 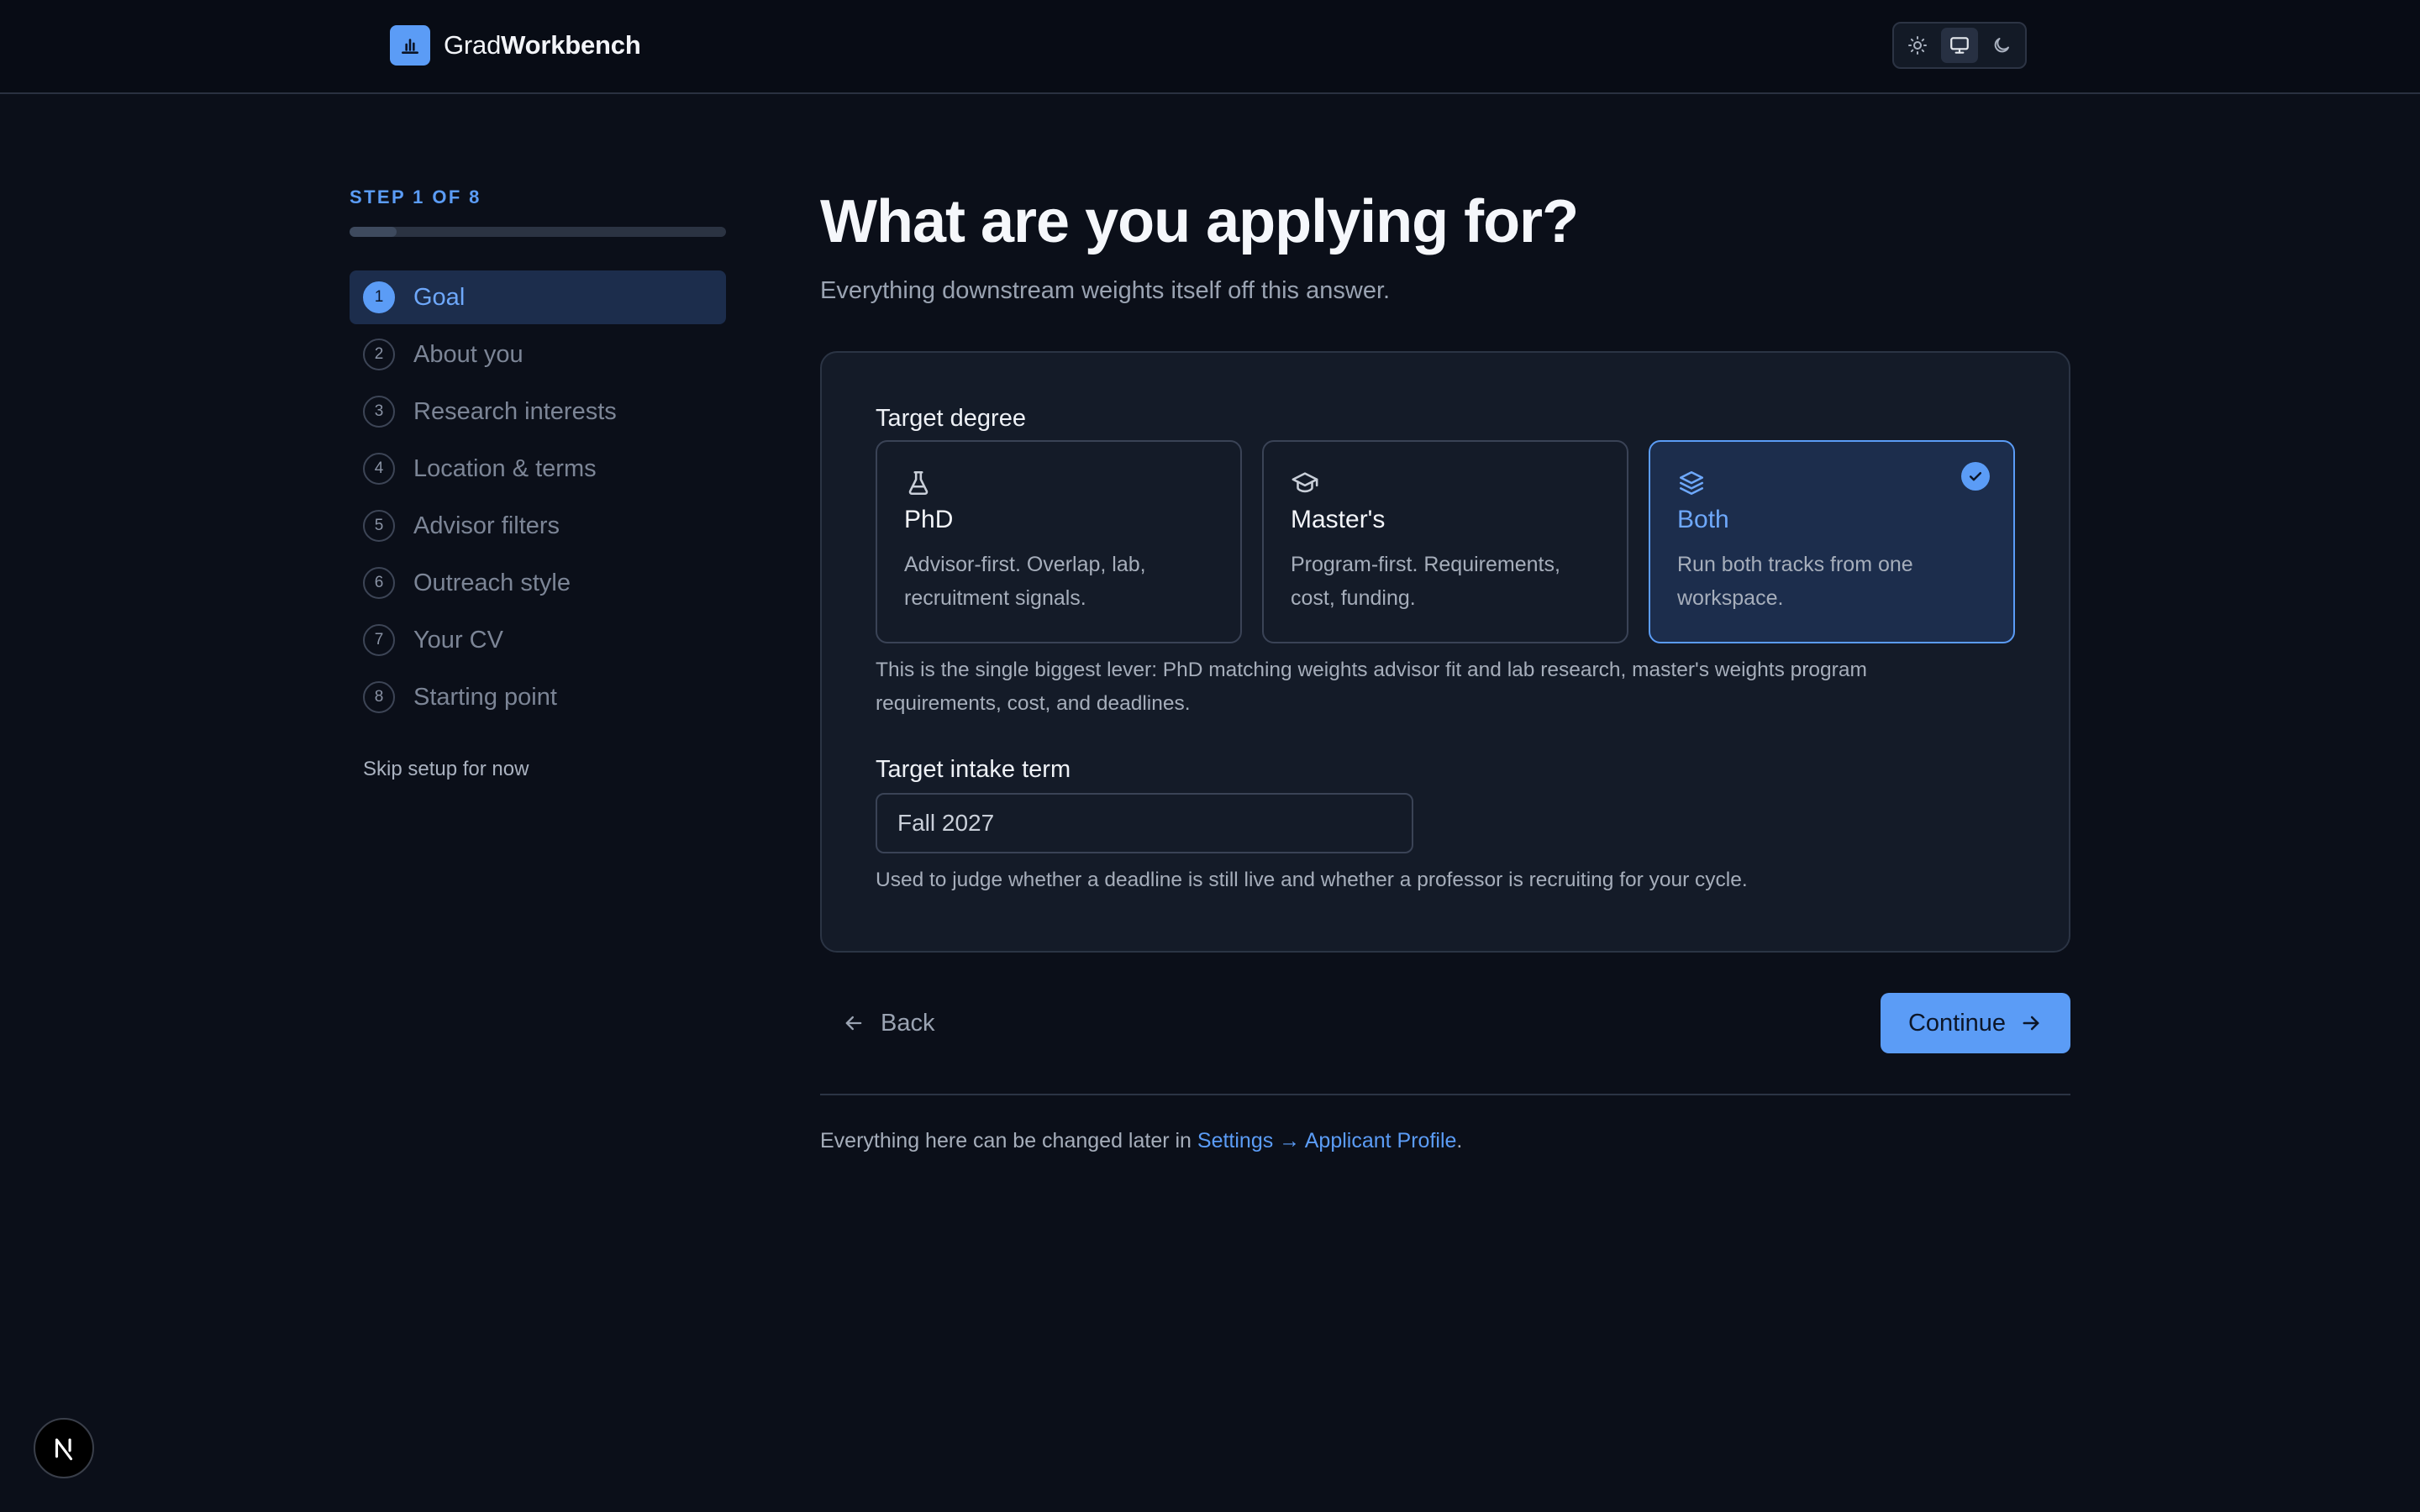 What do you see at coordinates (415, 196) in the screenshot?
I see `step-counter: STEP 1 OF 8` at bounding box center [415, 196].